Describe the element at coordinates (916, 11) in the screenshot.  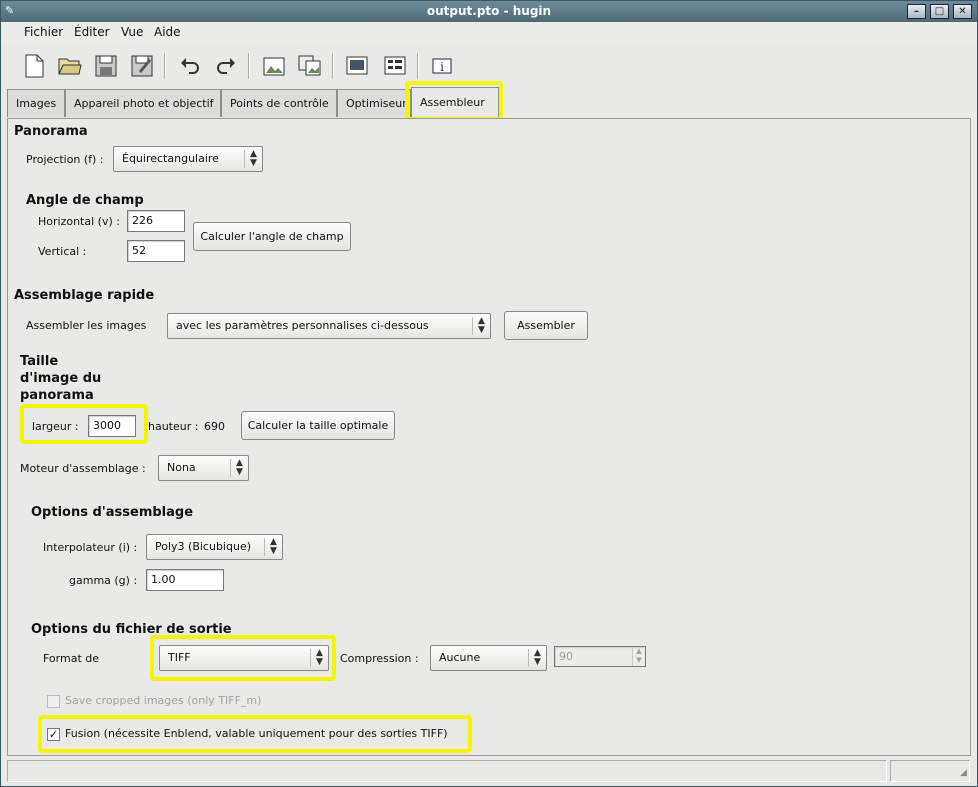
I see `minimize-button: –` at that location.